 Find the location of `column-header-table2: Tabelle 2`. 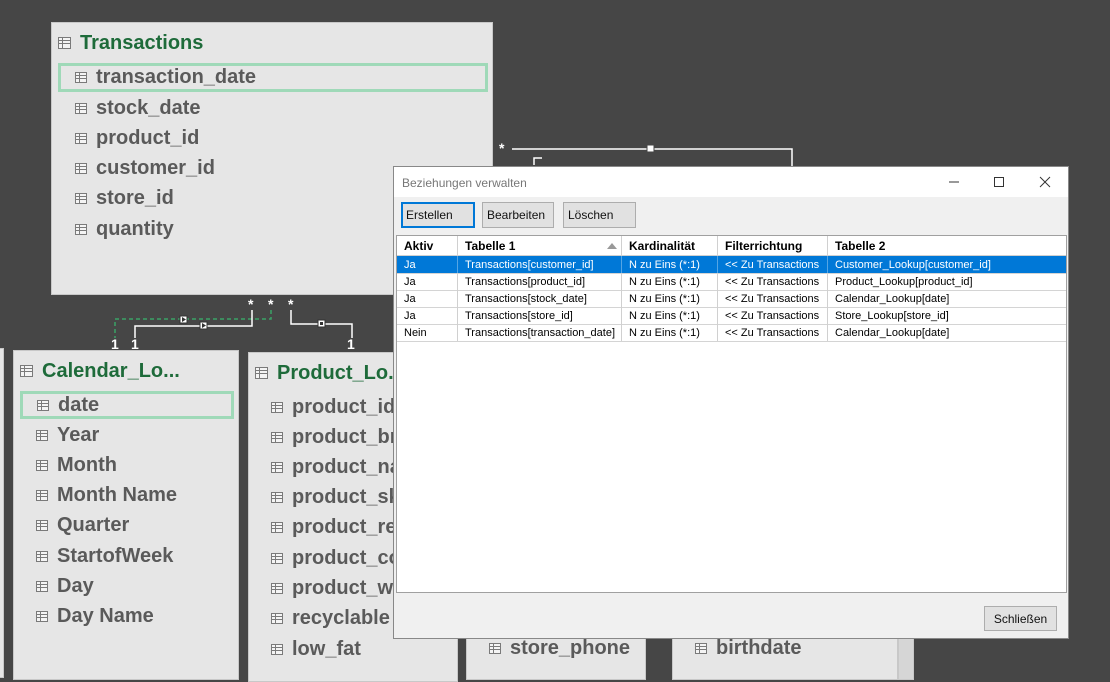

column-header-table2: Tabelle 2 is located at coordinates (947, 245).